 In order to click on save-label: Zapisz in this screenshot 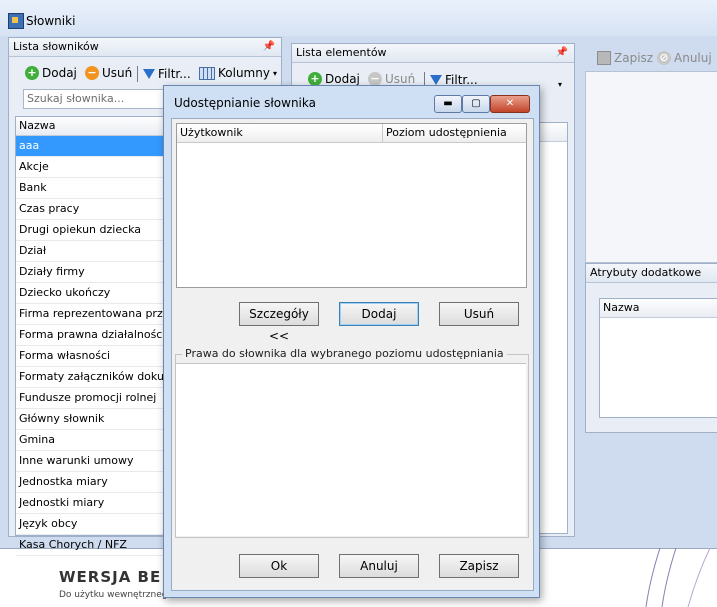, I will do `click(634, 58)`.